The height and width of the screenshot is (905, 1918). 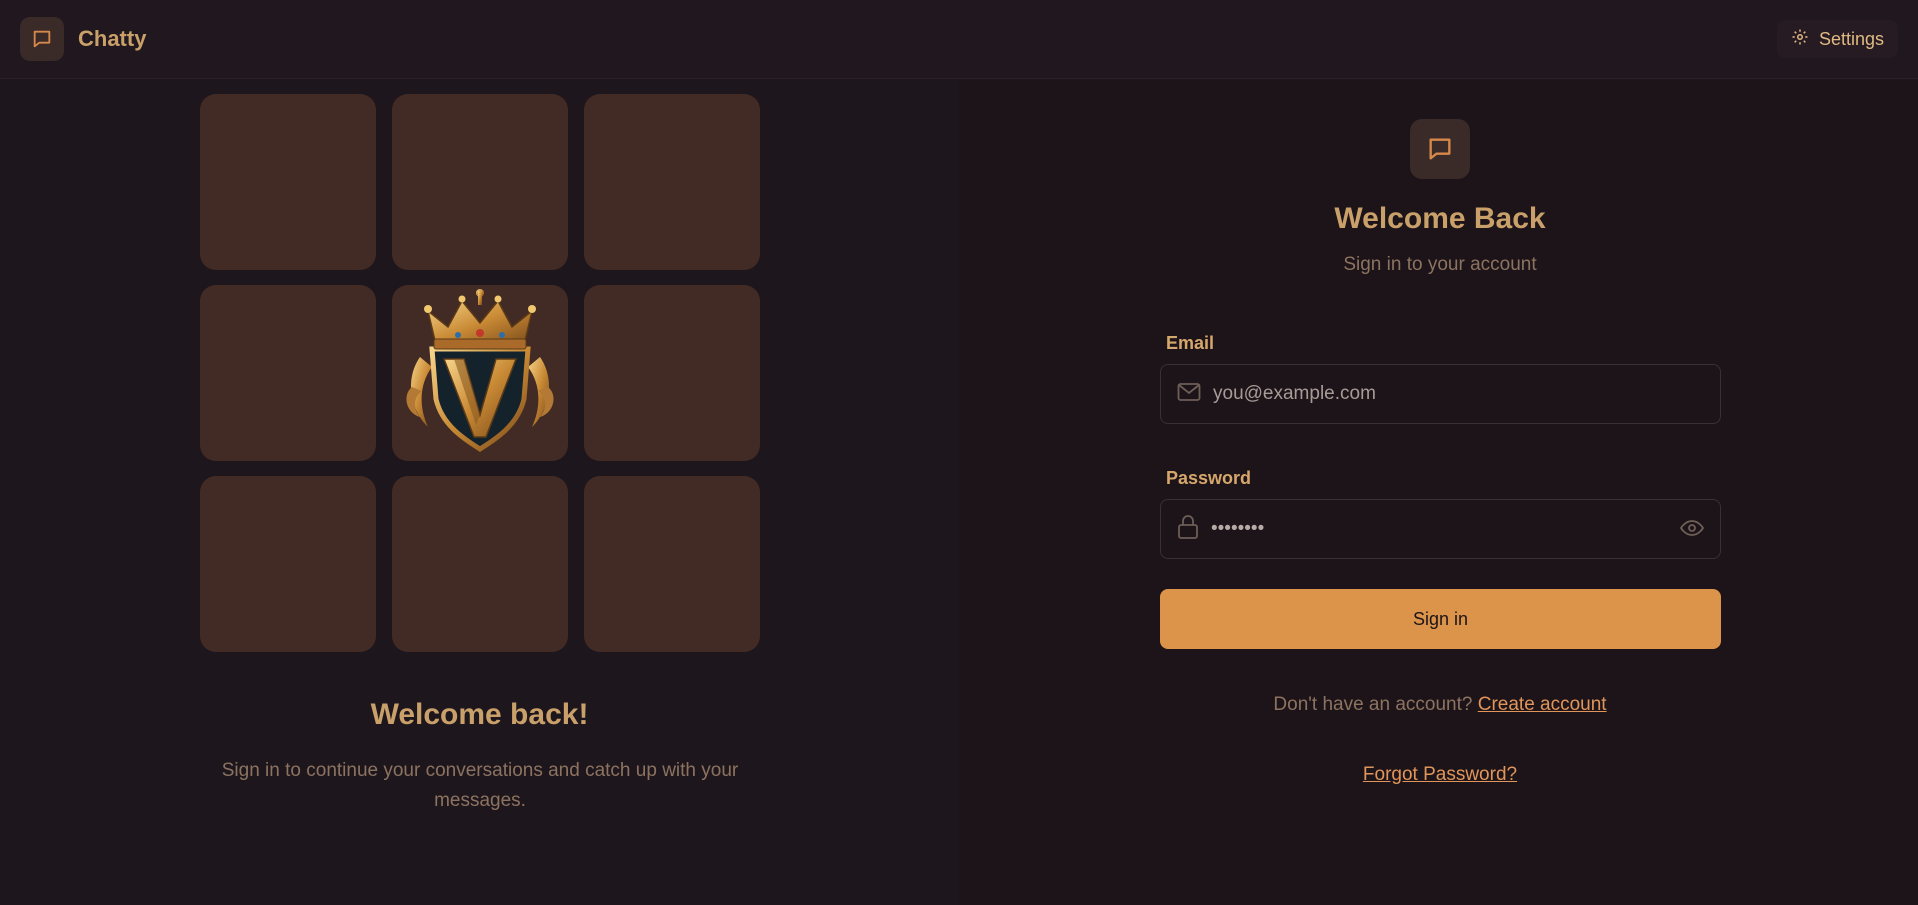 What do you see at coordinates (479, 714) in the screenshot?
I see `welcome-heading: Welcome back!` at bounding box center [479, 714].